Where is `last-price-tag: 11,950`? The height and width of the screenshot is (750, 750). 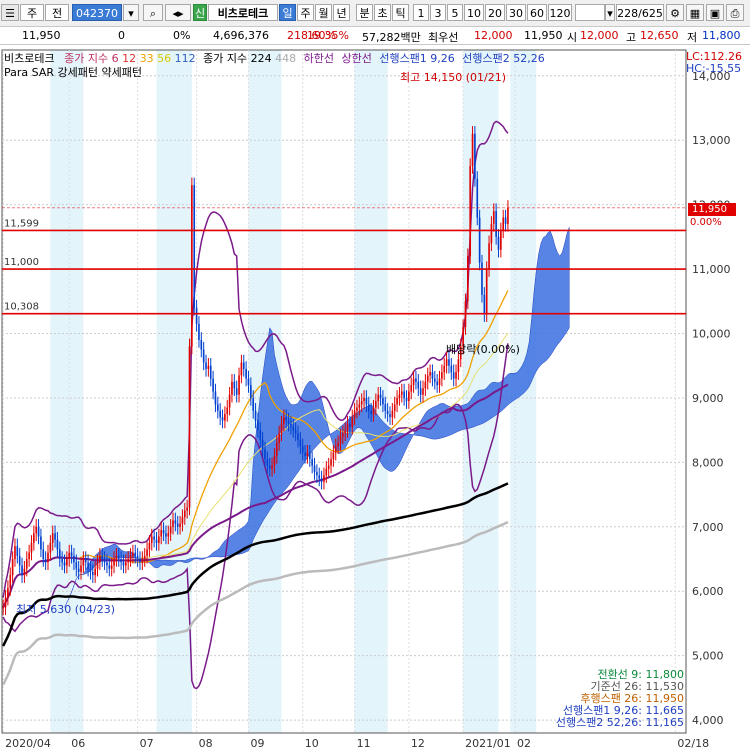
last-price-tag: 11,950 is located at coordinates (712, 209).